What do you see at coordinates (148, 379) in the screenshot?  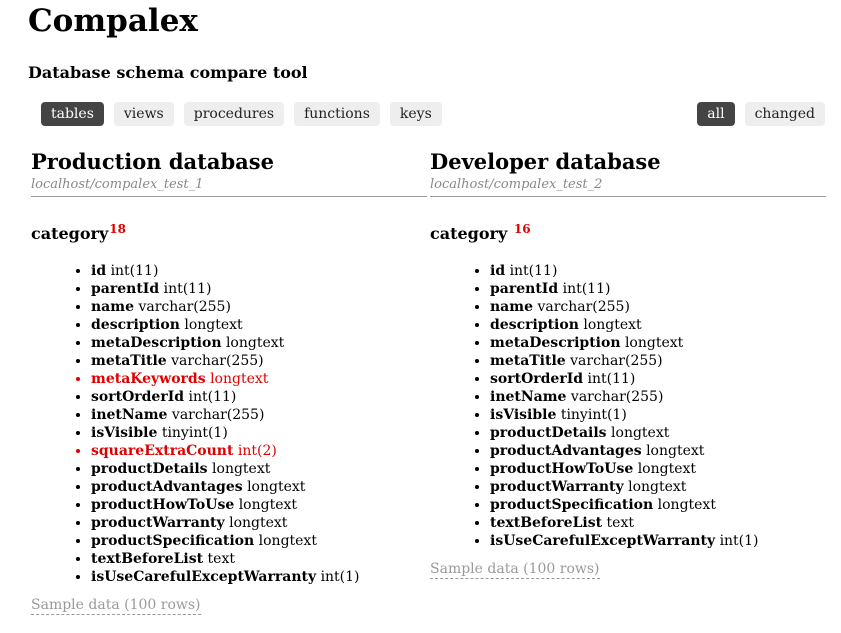 I see `field-name: metaKeywords` at bounding box center [148, 379].